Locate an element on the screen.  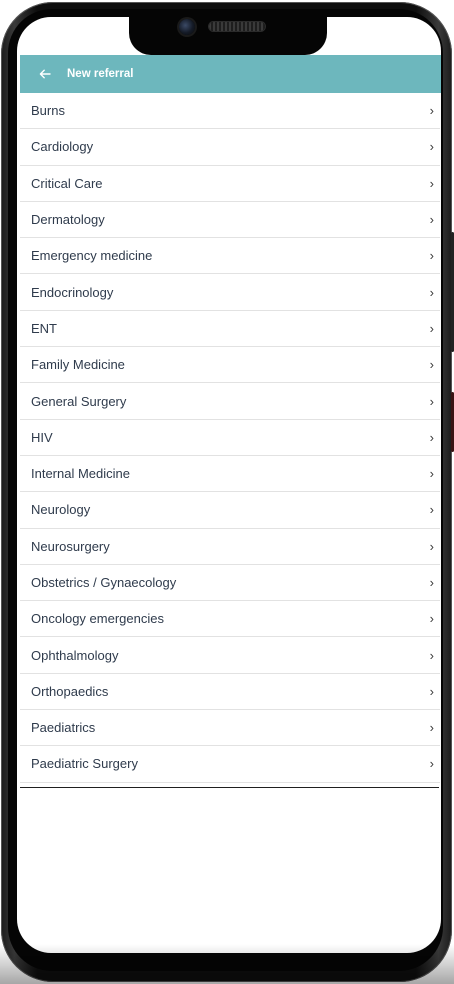
list-item: HIV › is located at coordinates (230, 438).